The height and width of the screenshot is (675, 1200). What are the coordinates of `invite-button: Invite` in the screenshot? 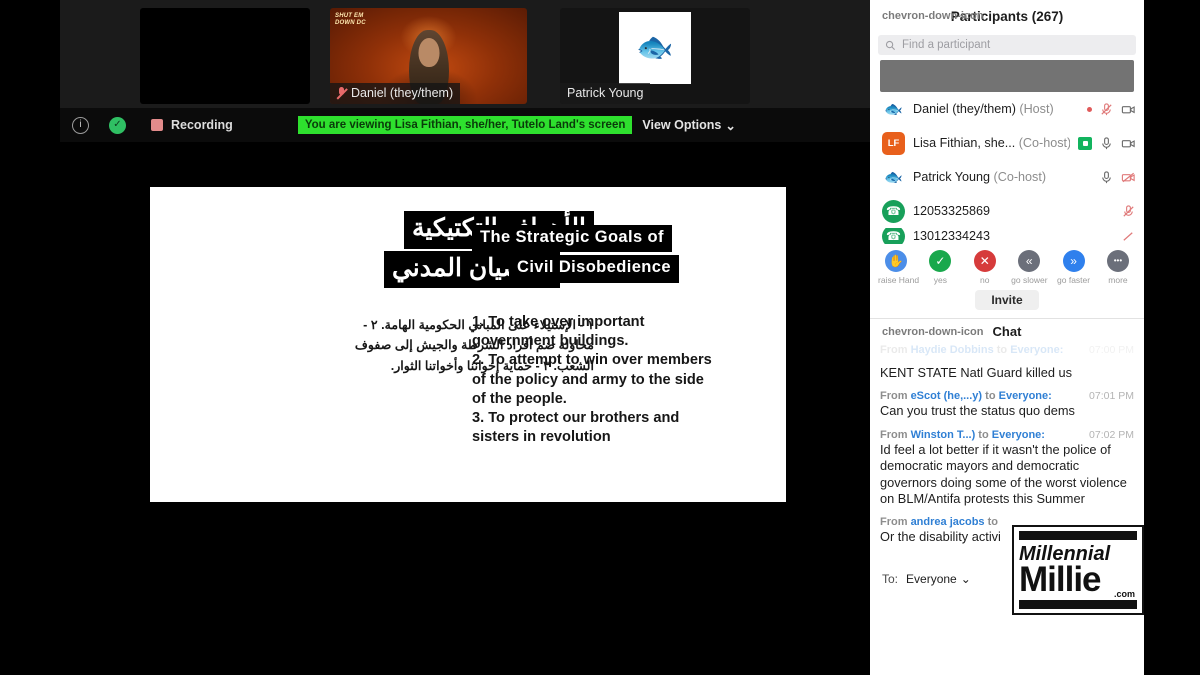 It's located at (1007, 300).